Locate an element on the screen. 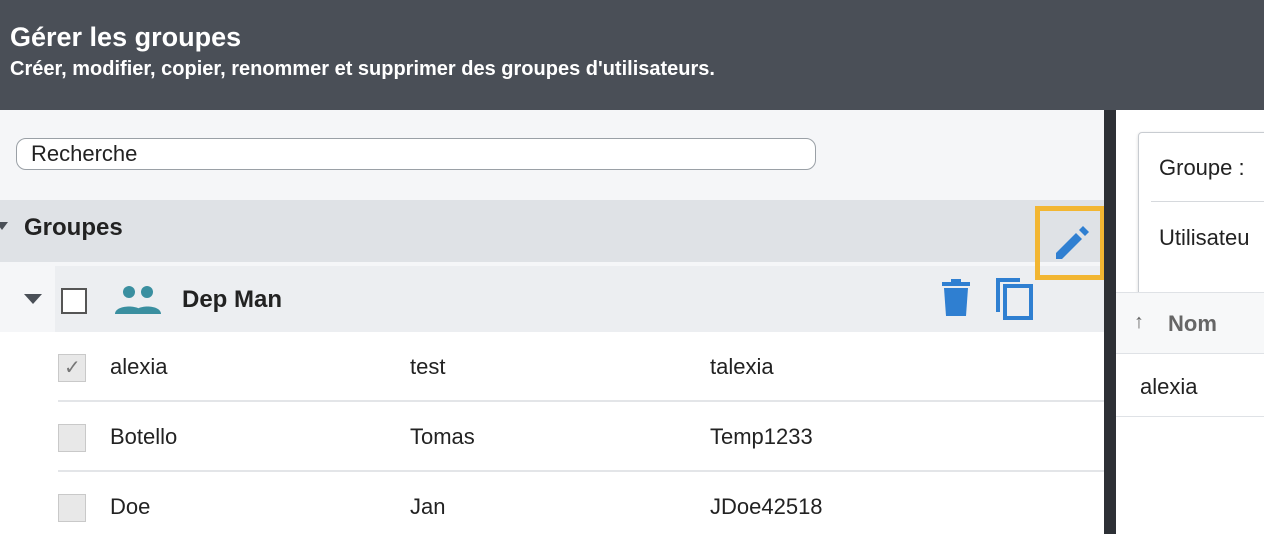  group-checkbox is located at coordinates (74, 301).